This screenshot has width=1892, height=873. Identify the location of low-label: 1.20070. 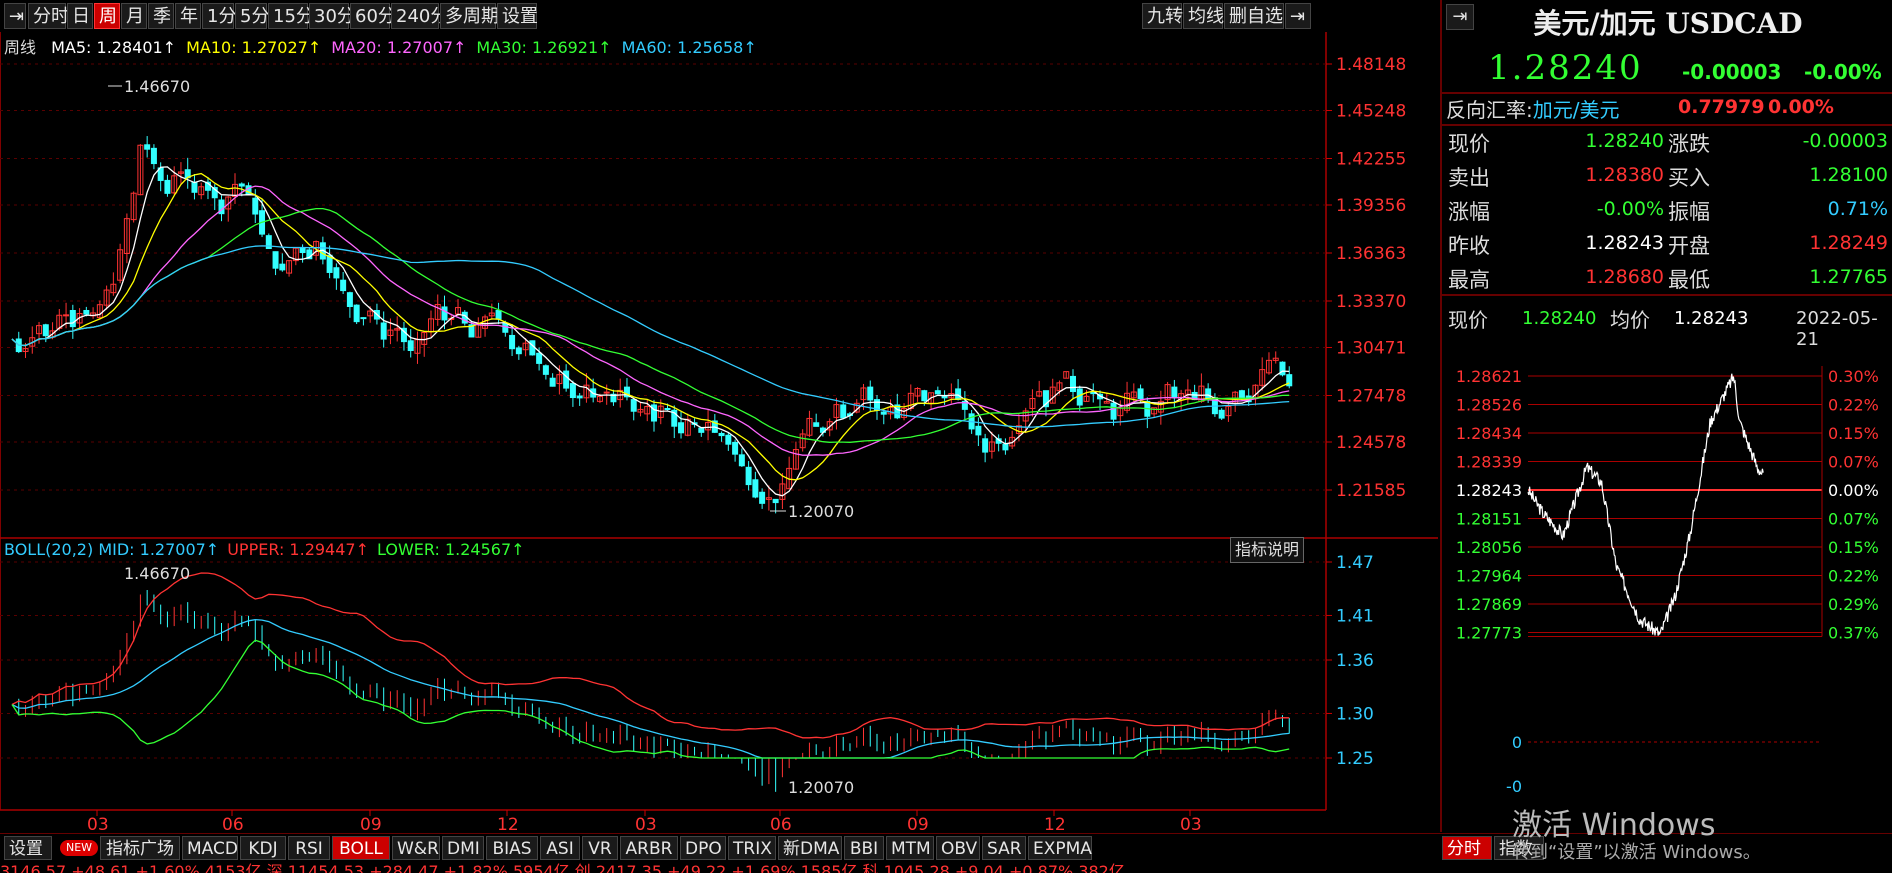
(821, 511).